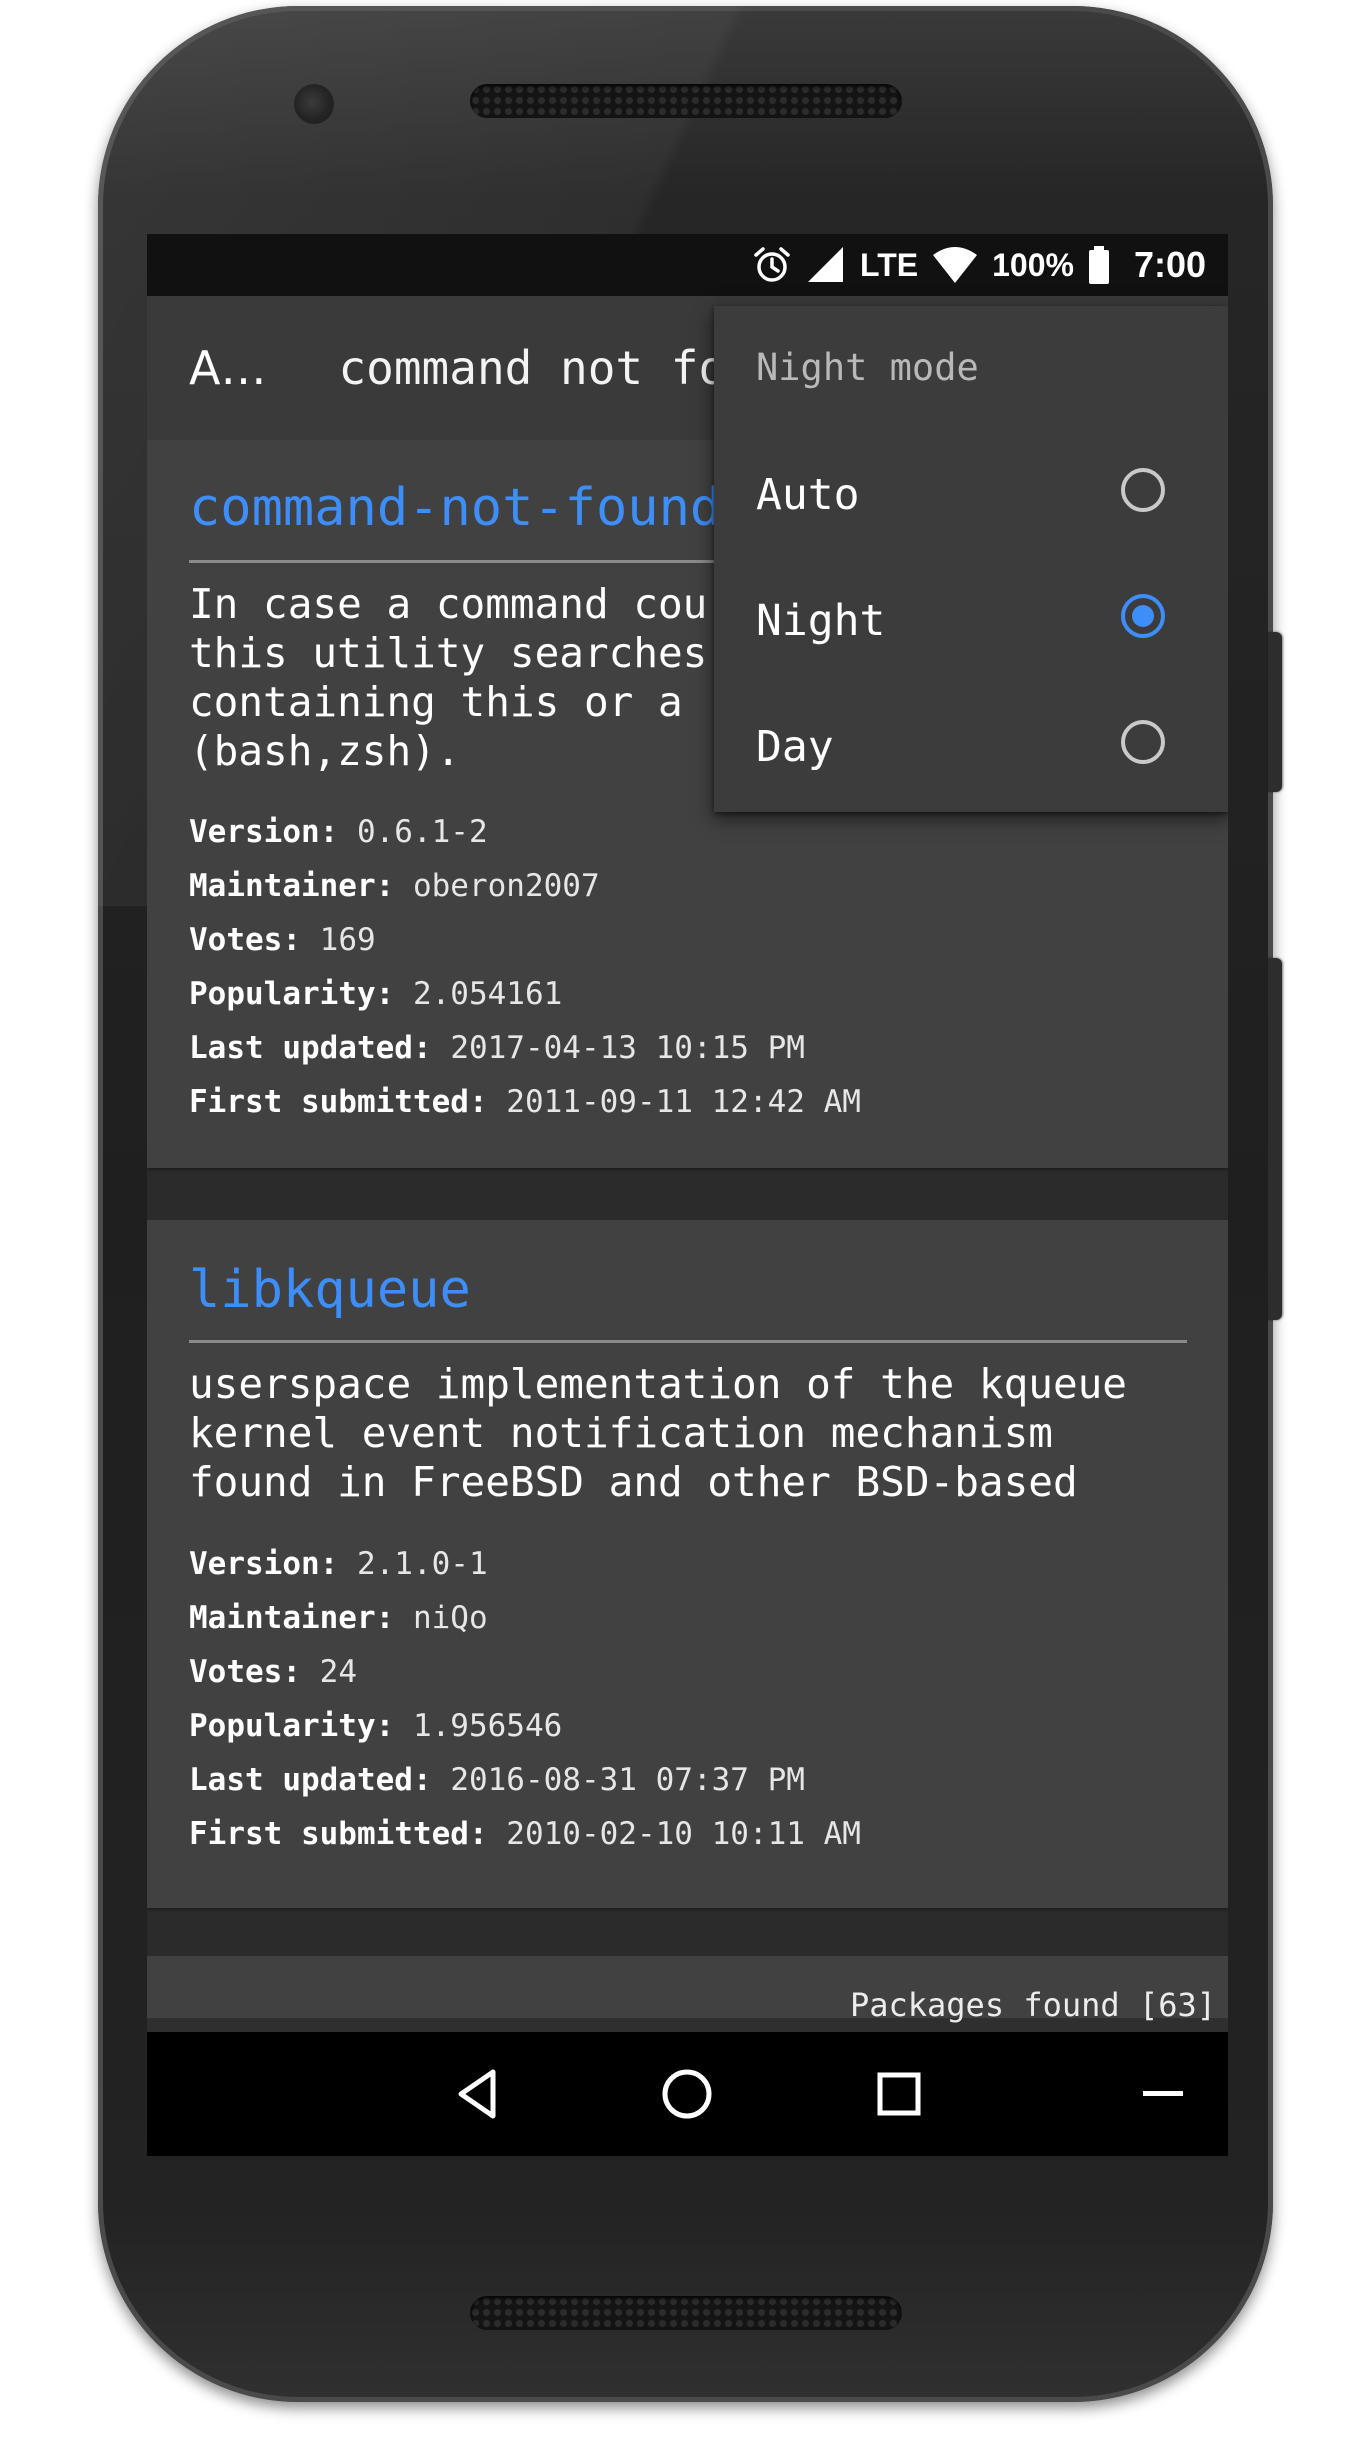  What do you see at coordinates (955, 265) in the screenshot?
I see `wifi-icon` at bounding box center [955, 265].